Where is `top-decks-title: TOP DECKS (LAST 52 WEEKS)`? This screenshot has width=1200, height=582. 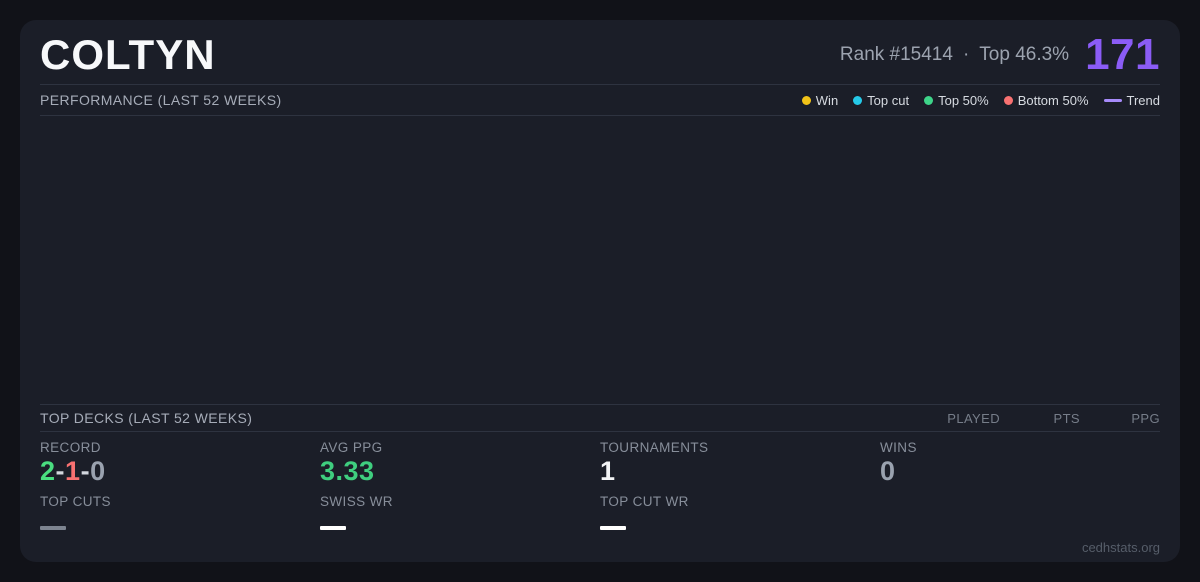 top-decks-title: TOP DECKS (LAST 52 WEEKS) is located at coordinates (146, 418).